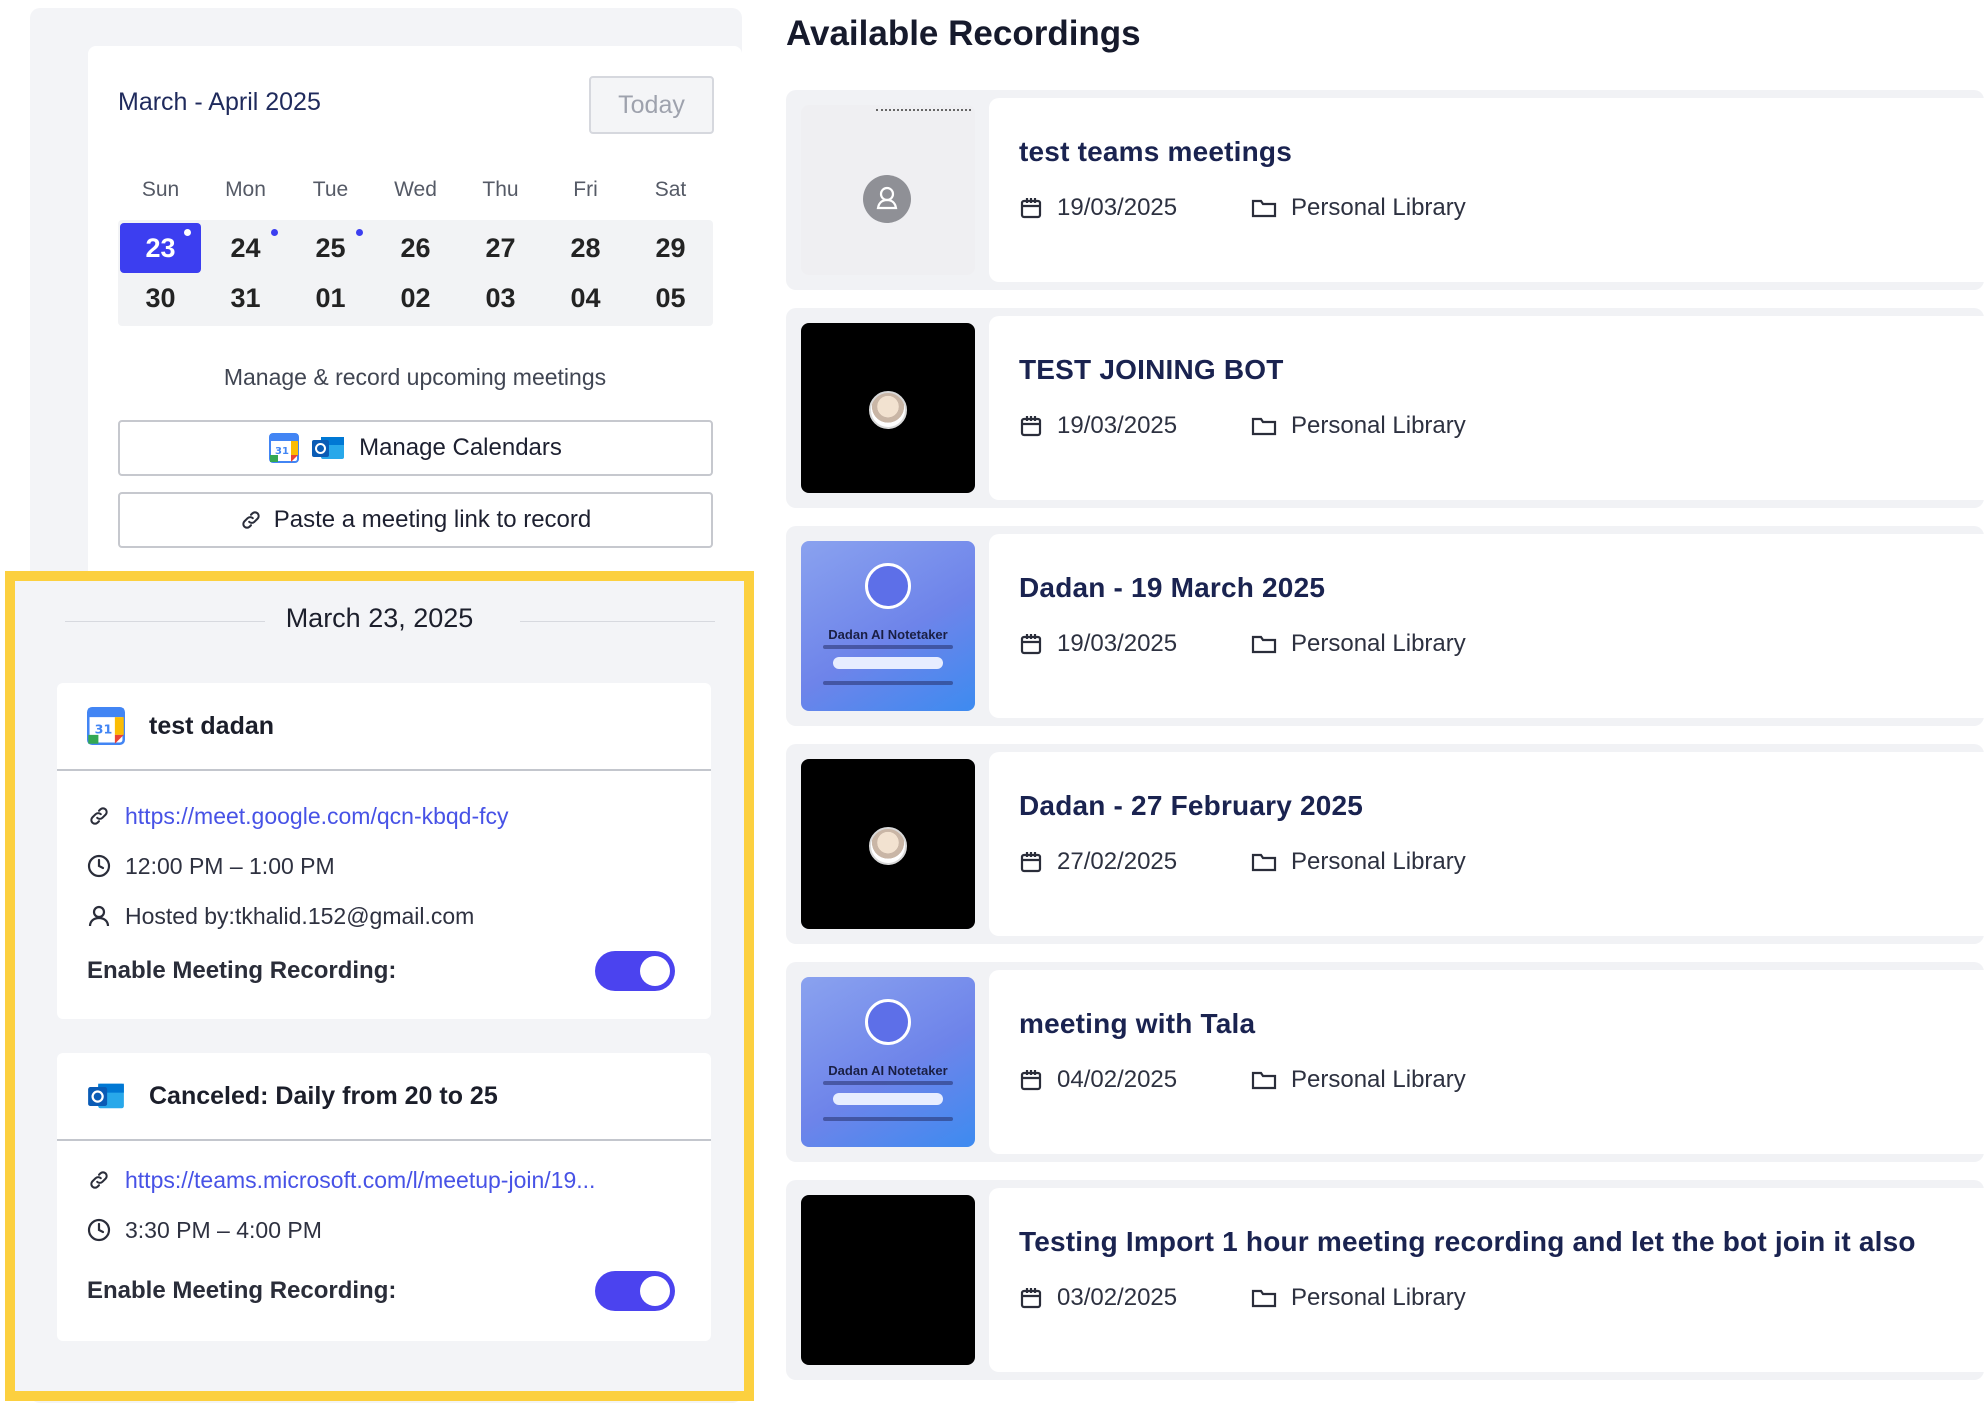  I want to click on weekday-label: Sat, so click(670, 189).